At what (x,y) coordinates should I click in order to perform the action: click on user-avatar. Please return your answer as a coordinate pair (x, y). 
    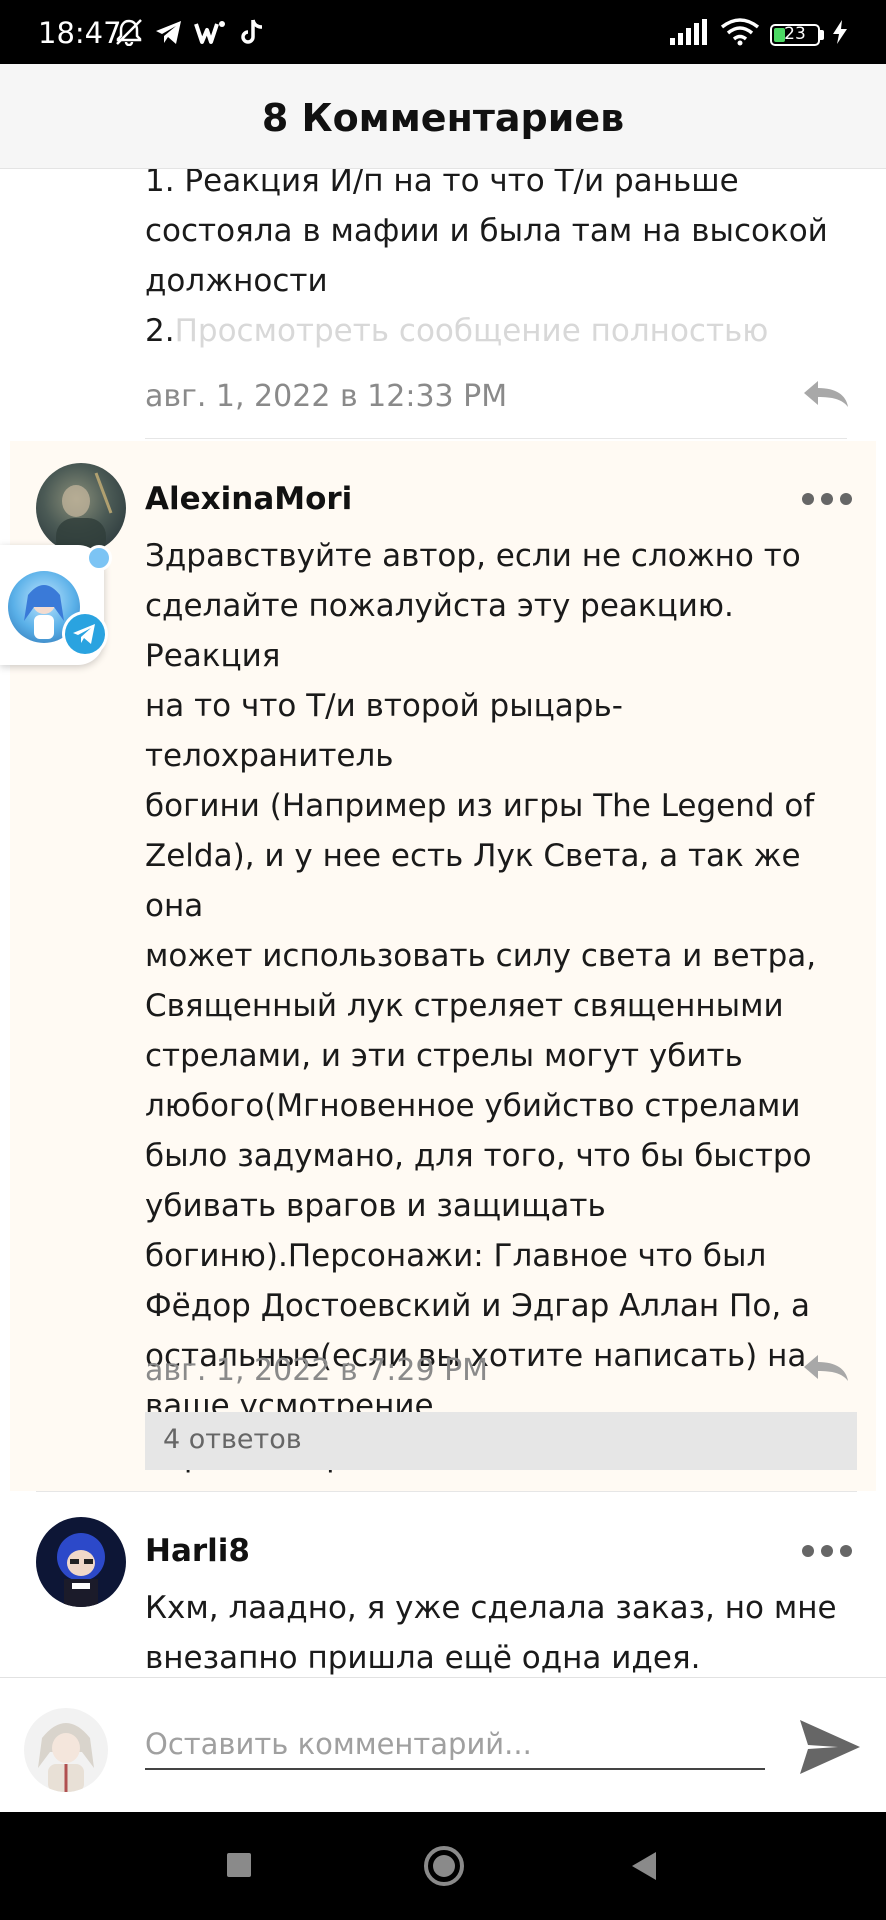
    Looking at the image, I should click on (66, 1750).